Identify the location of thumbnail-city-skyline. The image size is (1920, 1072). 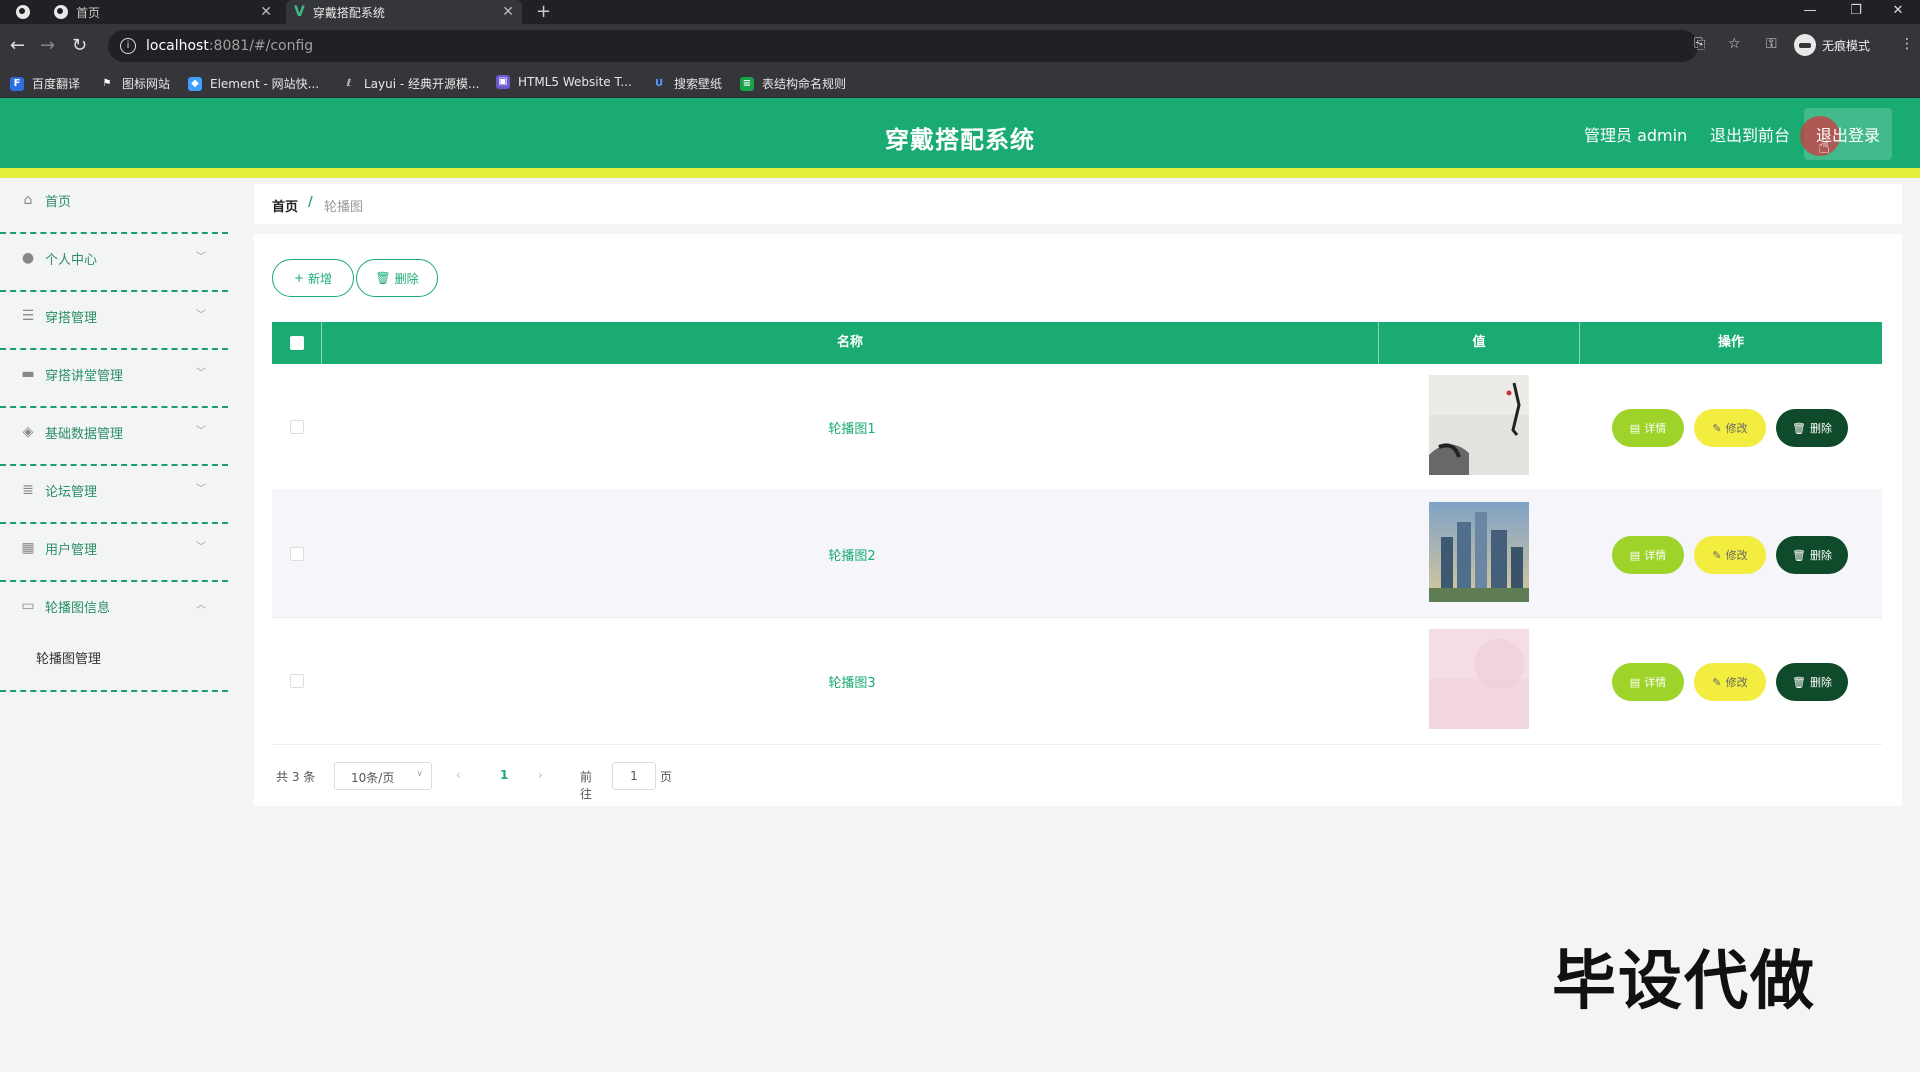
(1479, 552).